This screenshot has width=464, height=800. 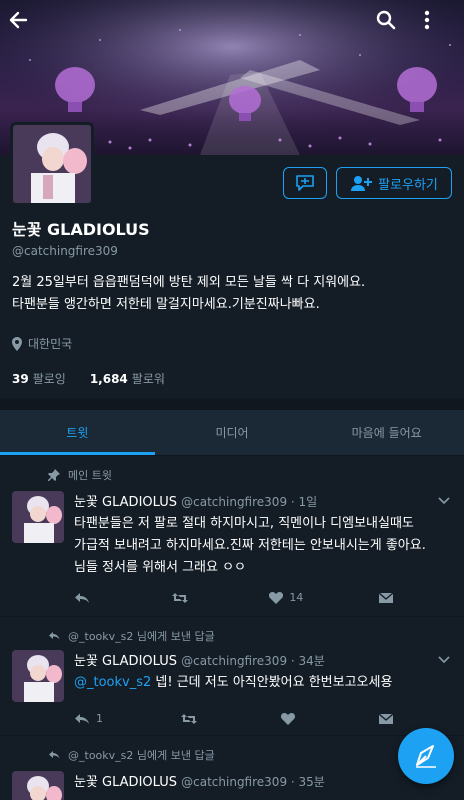 I want to click on following-label: 팔로잉, so click(x=49, y=379).